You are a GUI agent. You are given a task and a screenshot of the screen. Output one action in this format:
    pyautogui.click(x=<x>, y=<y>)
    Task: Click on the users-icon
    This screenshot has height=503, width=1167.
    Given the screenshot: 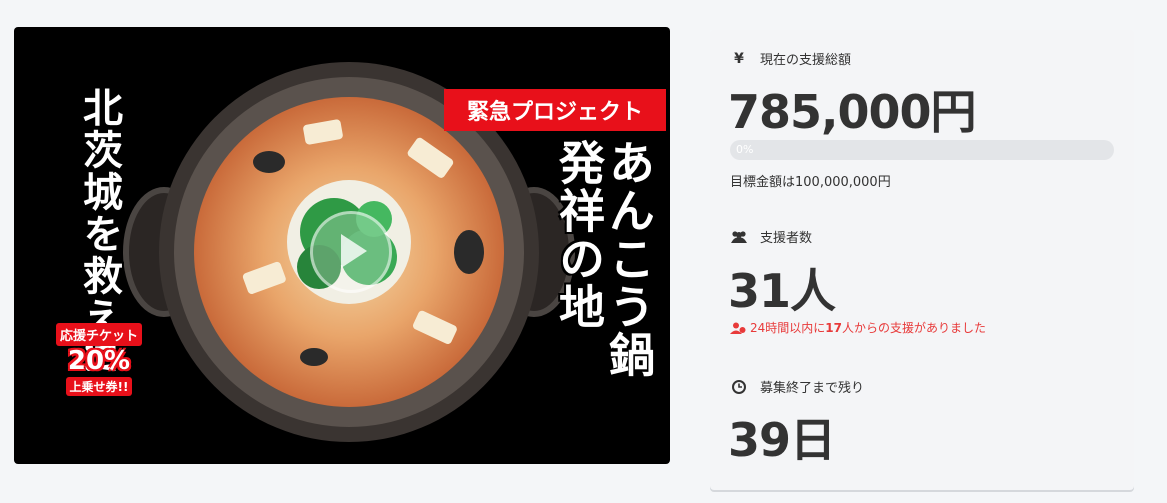 What is the action you would take?
    pyautogui.click(x=739, y=237)
    